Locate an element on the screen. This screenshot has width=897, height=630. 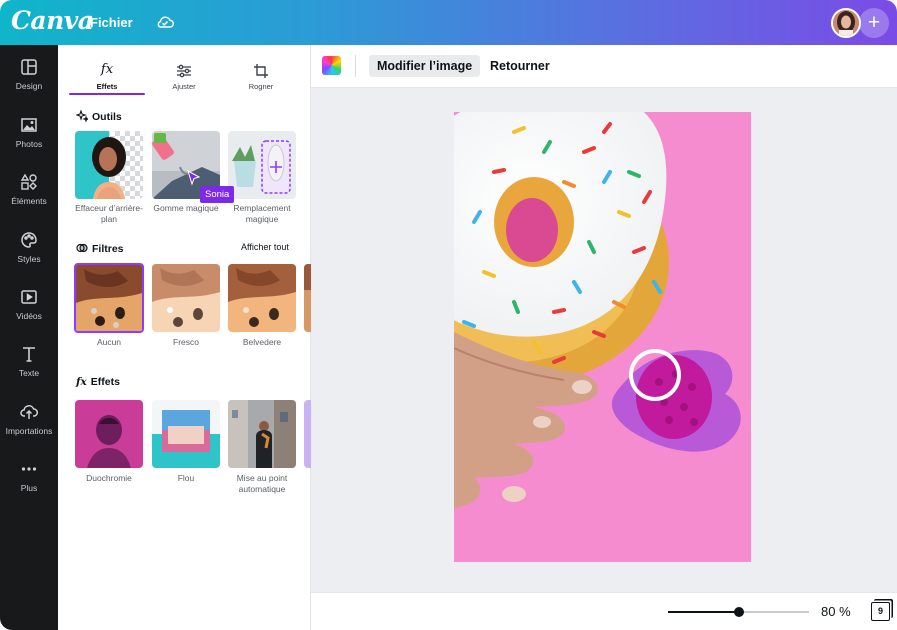
palette-icon is located at coordinates (29, 240).